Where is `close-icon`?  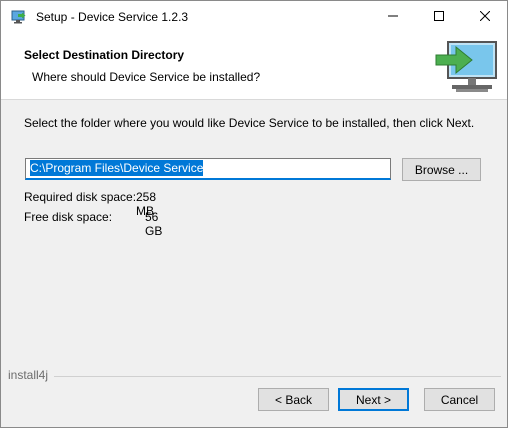 close-icon is located at coordinates (485, 17).